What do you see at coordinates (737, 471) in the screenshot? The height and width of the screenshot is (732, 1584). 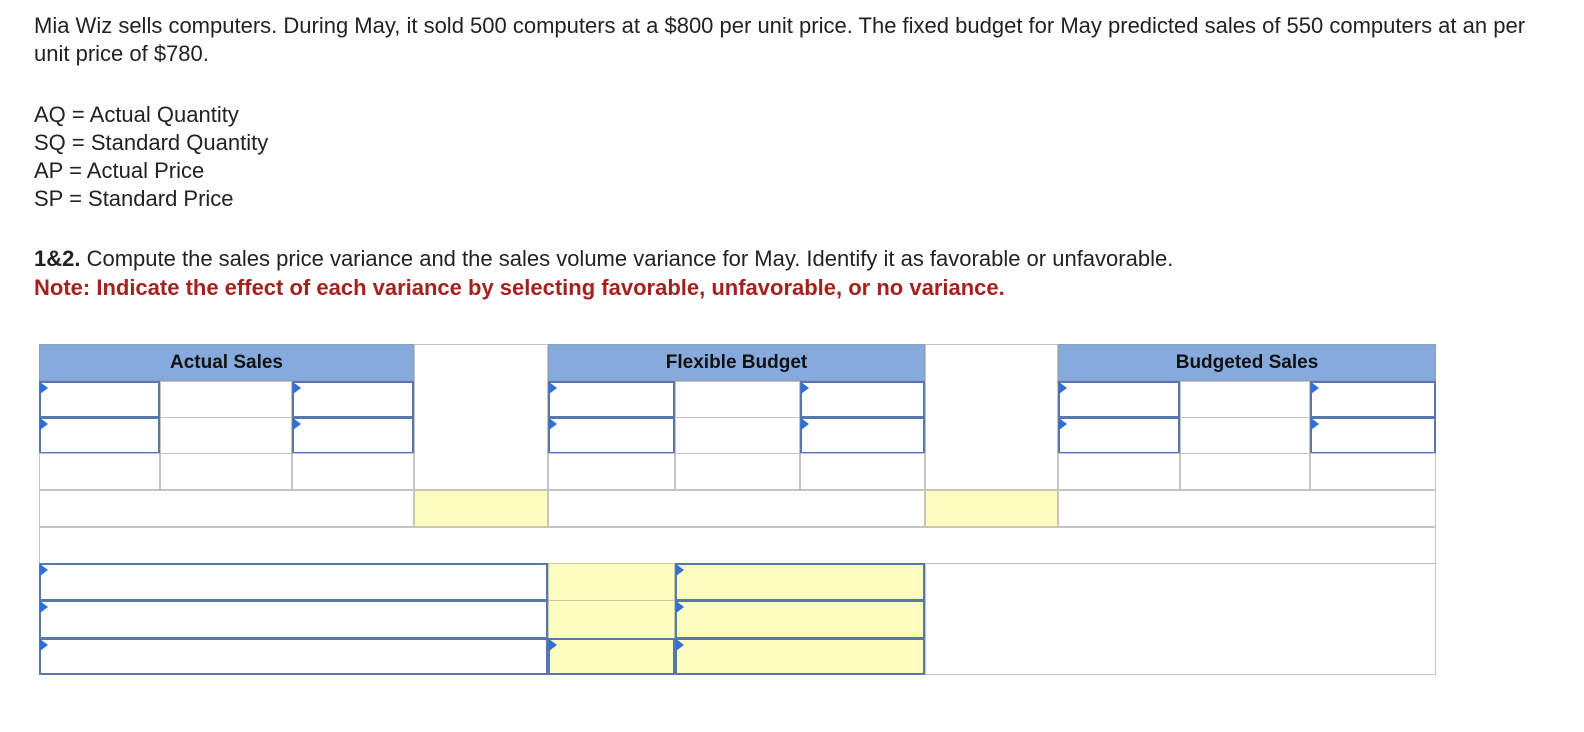 I see `flexible-total-input` at bounding box center [737, 471].